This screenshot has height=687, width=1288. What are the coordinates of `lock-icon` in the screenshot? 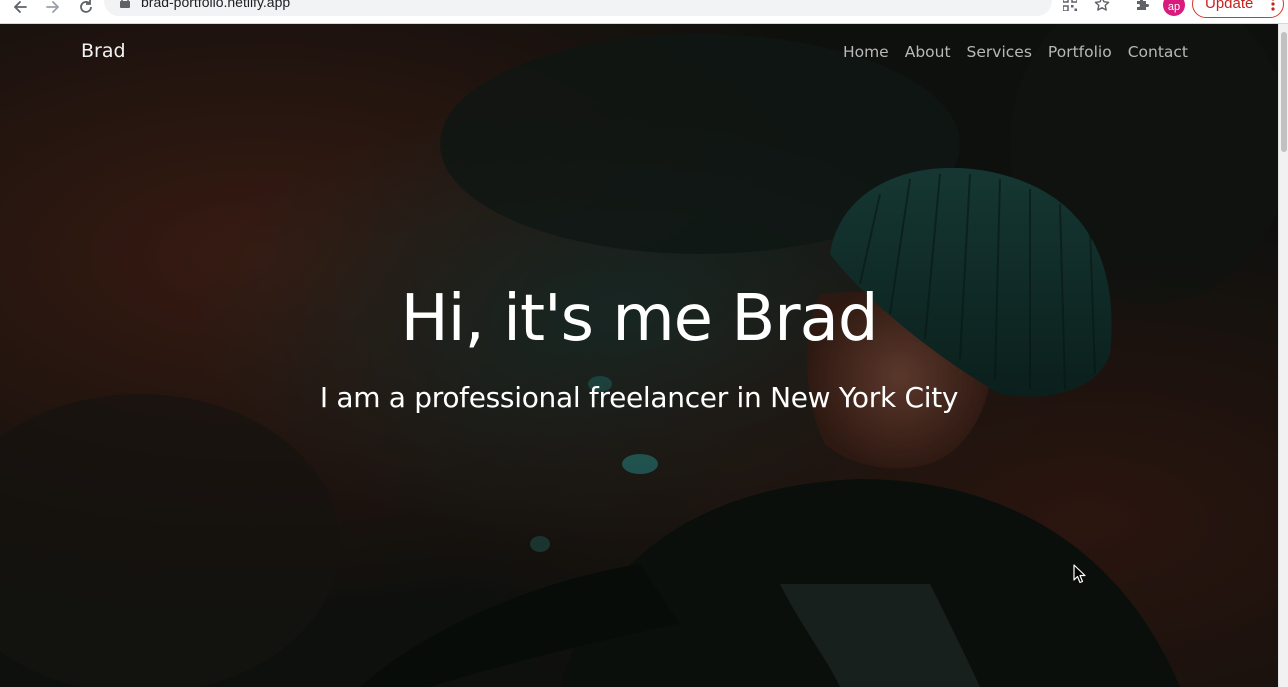 It's located at (125, 4).